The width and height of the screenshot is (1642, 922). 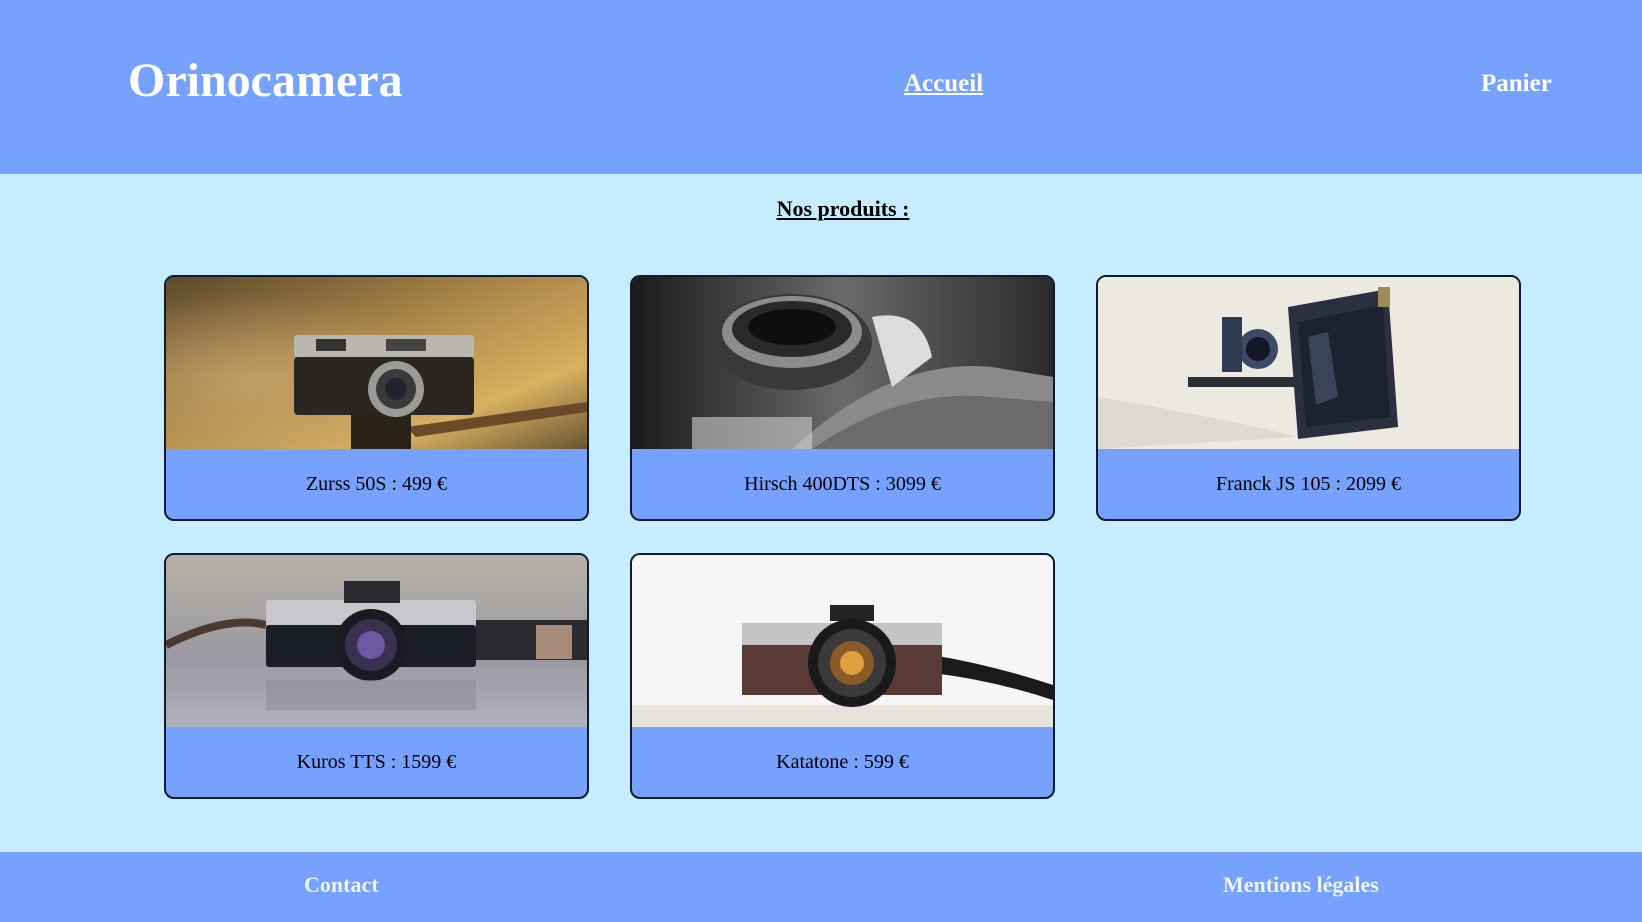 I want to click on footer-contact-link: Contact, so click(x=341, y=885).